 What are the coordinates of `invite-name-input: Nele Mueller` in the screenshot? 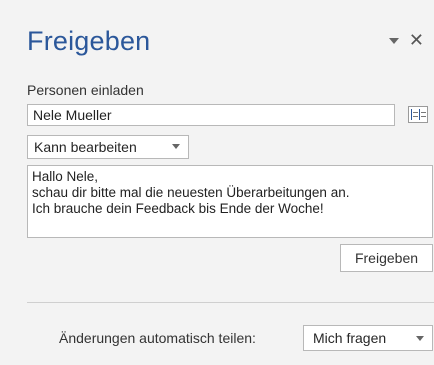 It's located at (211, 115).